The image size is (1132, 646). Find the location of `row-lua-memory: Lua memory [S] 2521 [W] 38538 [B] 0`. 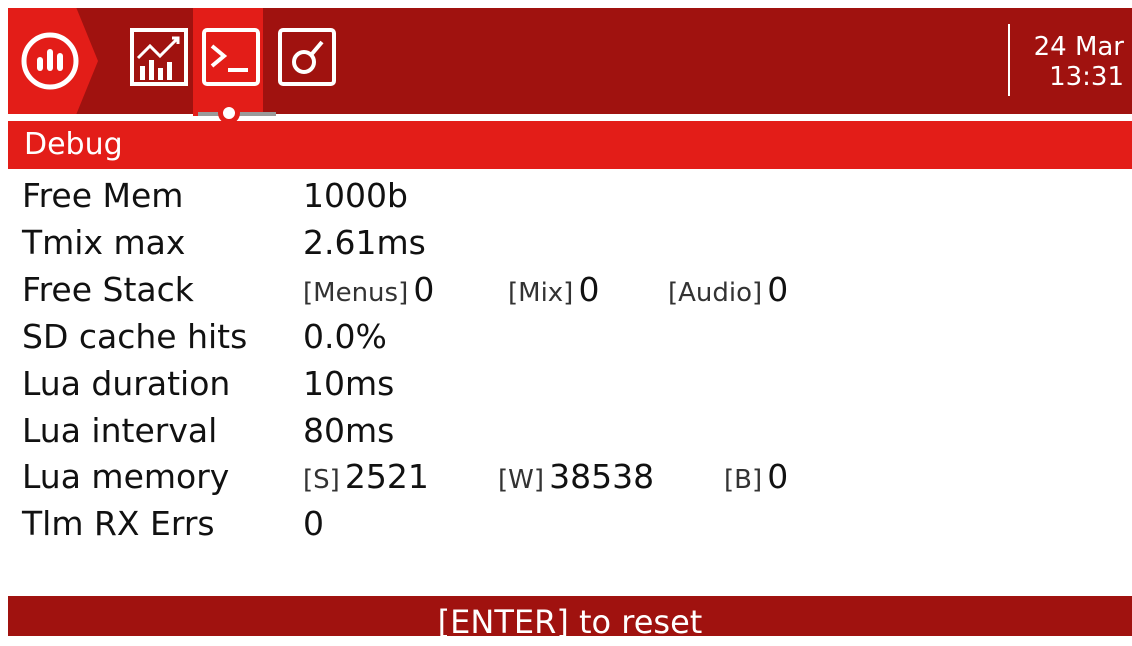

row-lua-memory: Lua memory [S] 2521 [W] 38538 [B] 0 is located at coordinates (572, 477).